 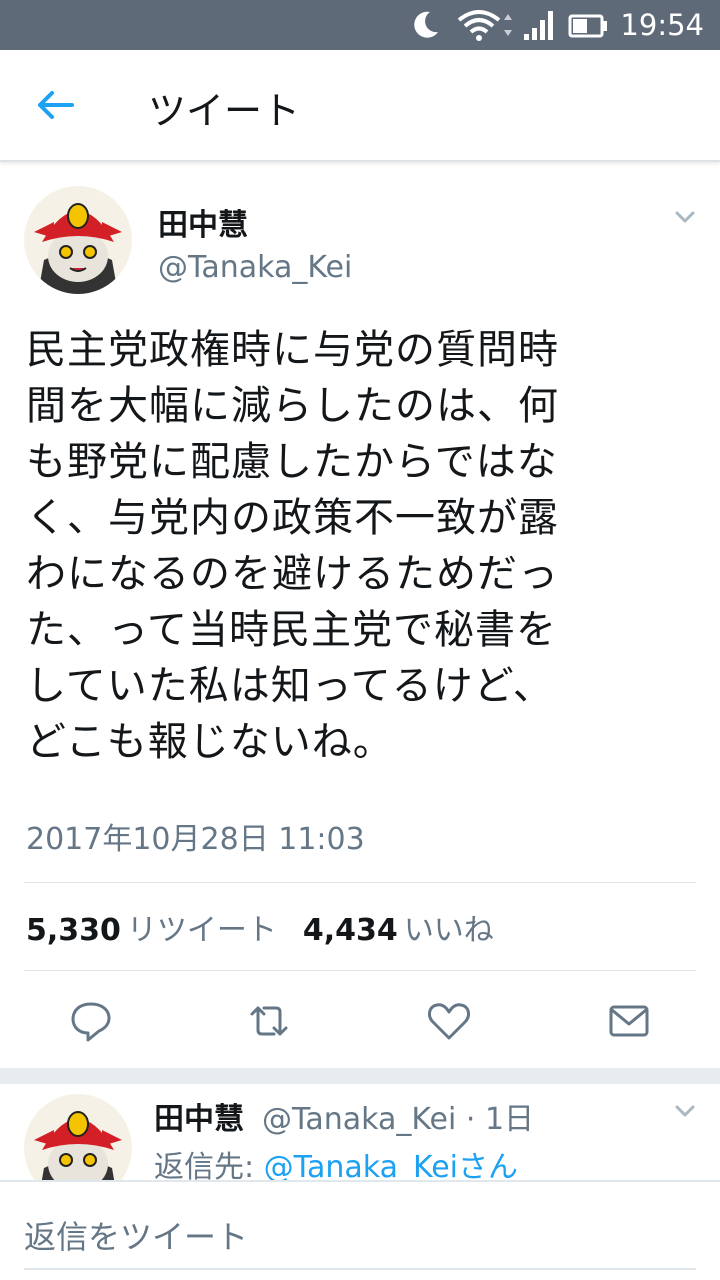 What do you see at coordinates (360, 25) in the screenshot?
I see `status-bar: 19:54` at bounding box center [360, 25].